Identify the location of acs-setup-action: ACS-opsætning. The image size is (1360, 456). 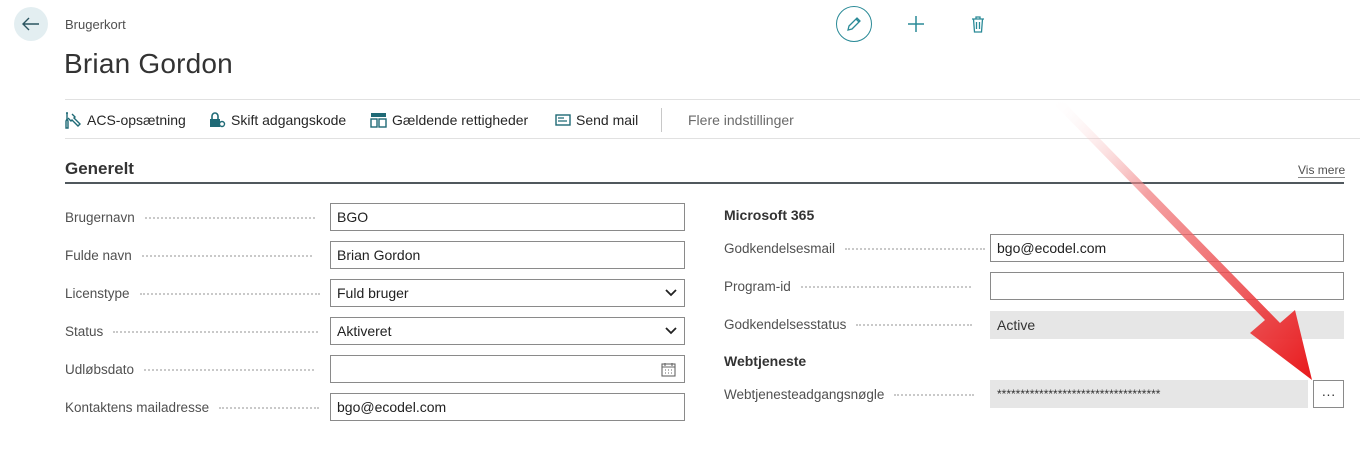
(125, 120).